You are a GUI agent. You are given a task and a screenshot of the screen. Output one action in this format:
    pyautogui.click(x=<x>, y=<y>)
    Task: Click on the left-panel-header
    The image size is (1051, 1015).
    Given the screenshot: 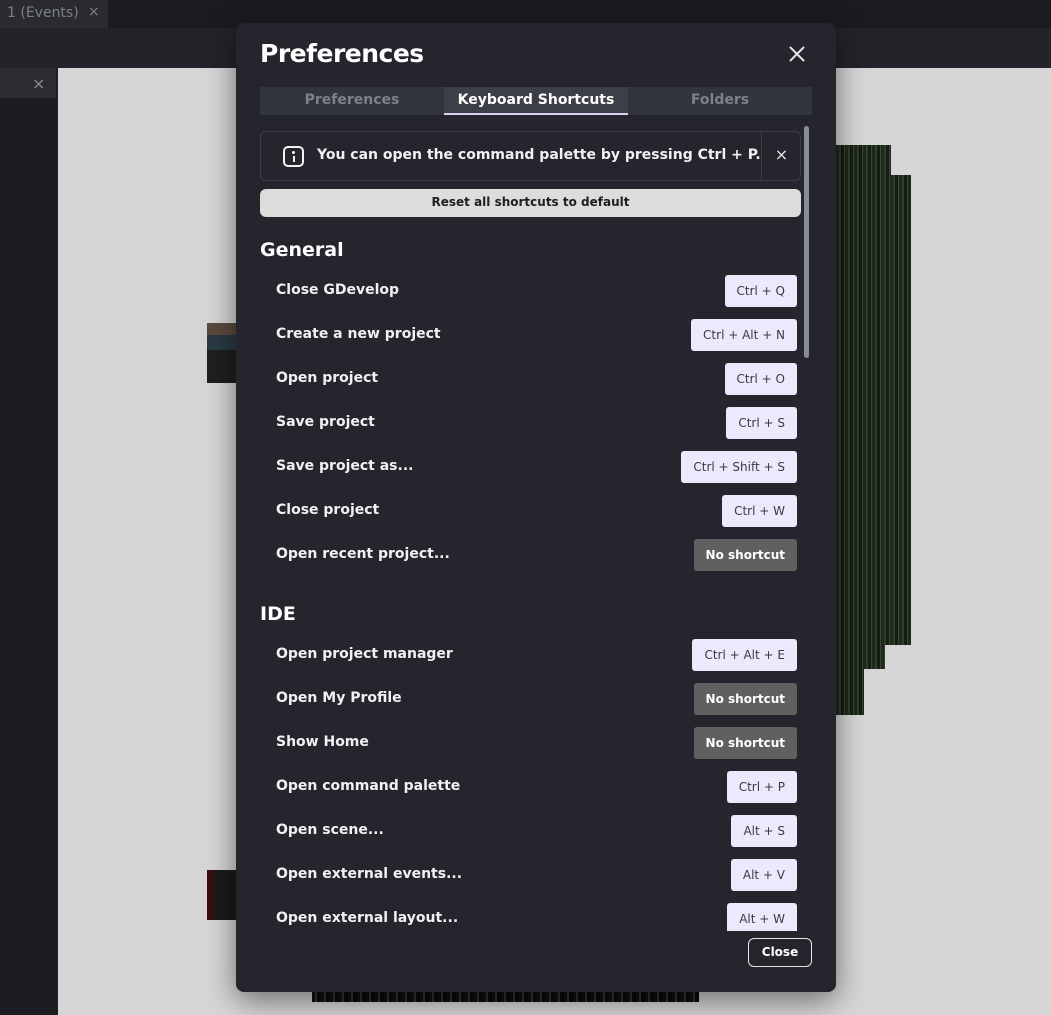 What is the action you would take?
    pyautogui.click(x=28, y=83)
    